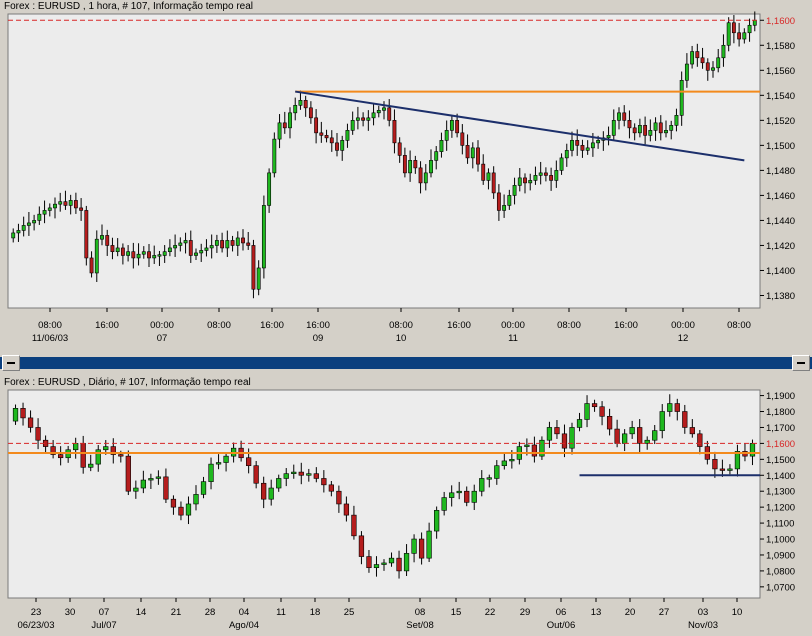  Describe the element at coordinates (596, 612) in the screenshot. I see `x-tick-label: 13` at that location.